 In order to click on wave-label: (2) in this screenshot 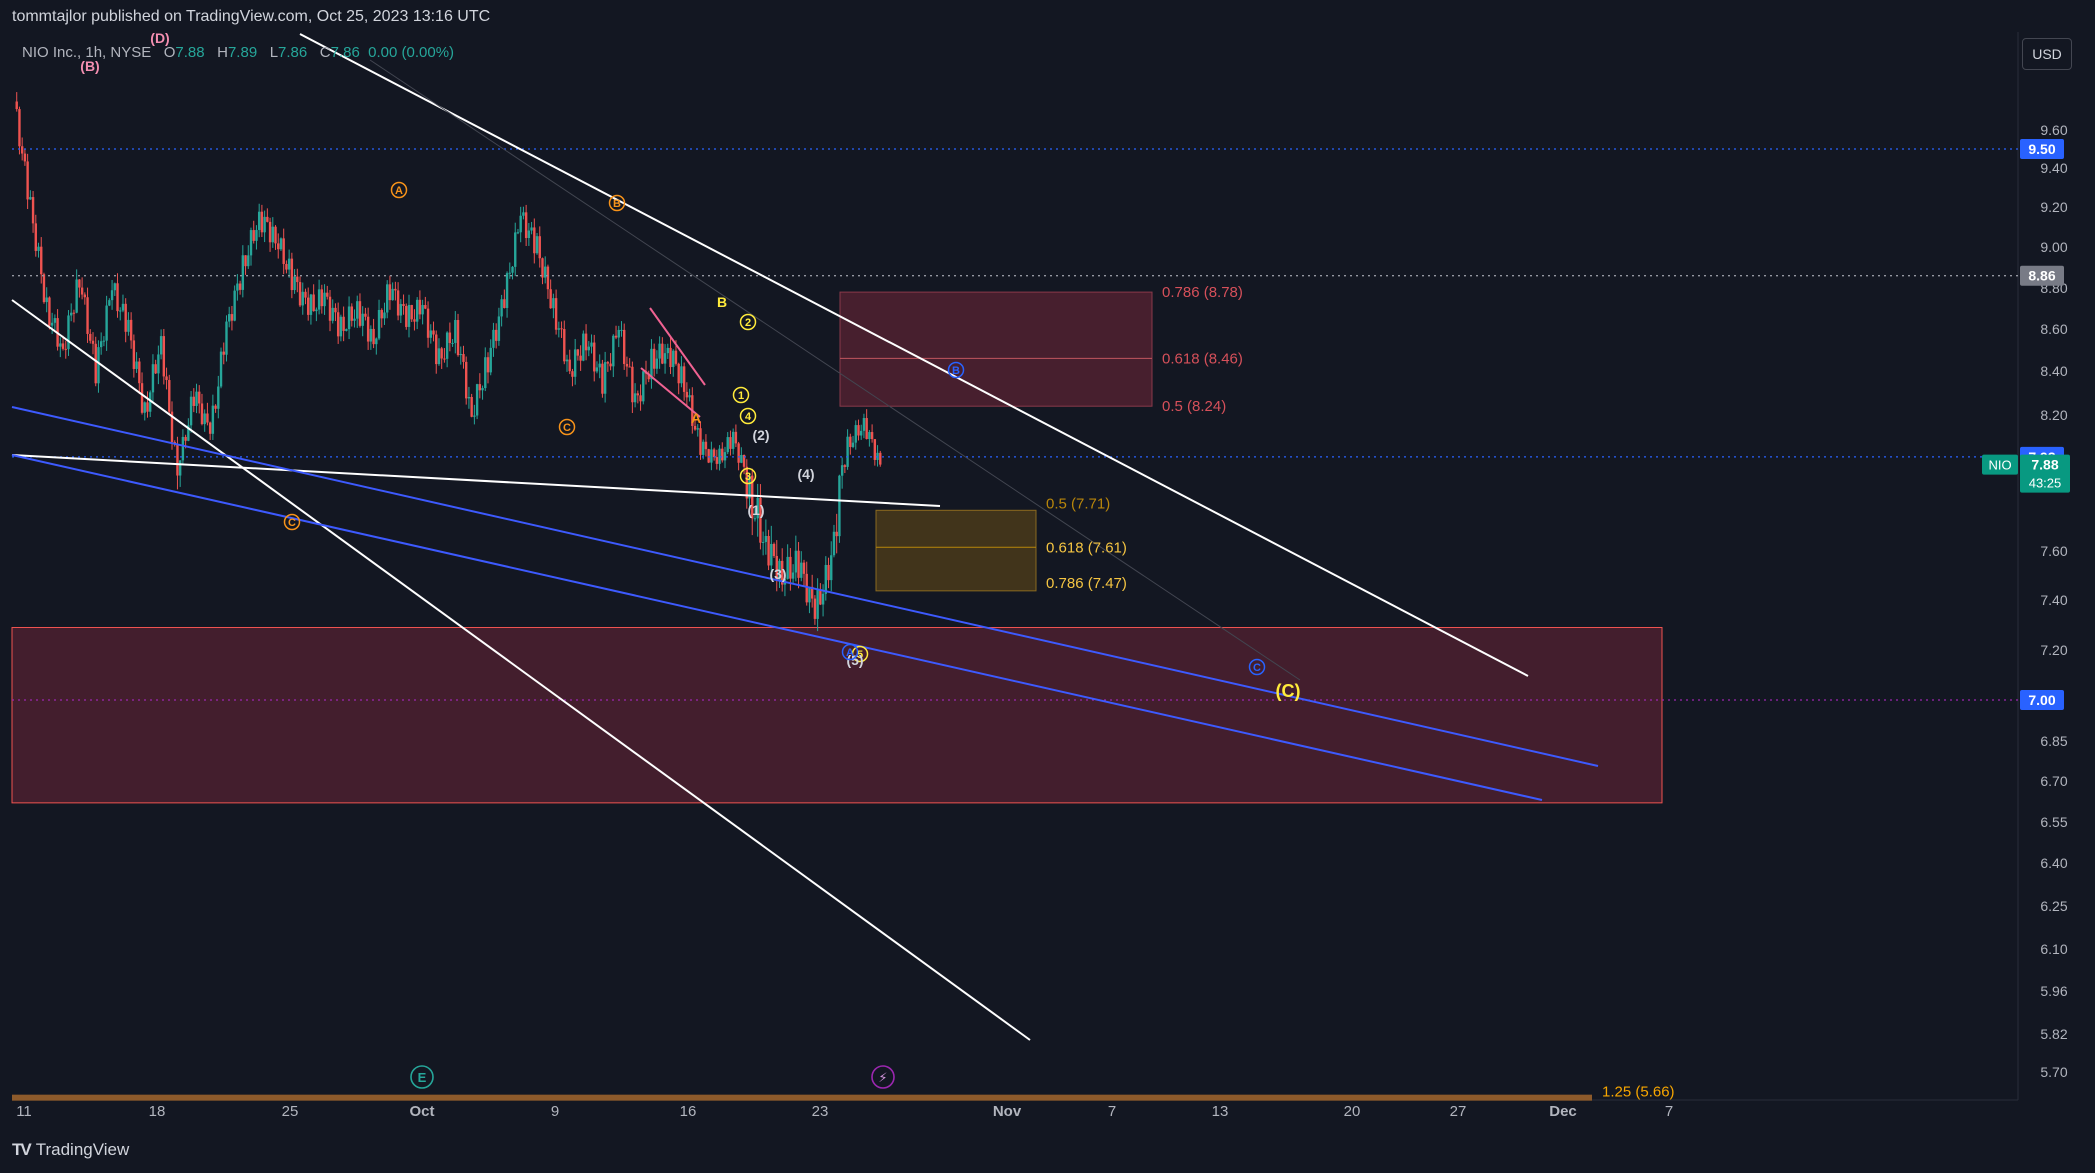, I will do `click(760, 435)`.